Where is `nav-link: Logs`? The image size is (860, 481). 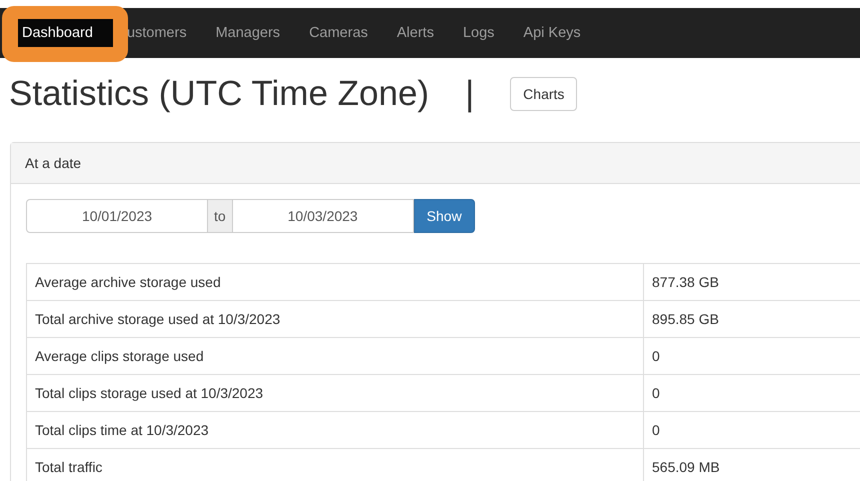 nav-link: Logs is located at coordinates (478, 33).